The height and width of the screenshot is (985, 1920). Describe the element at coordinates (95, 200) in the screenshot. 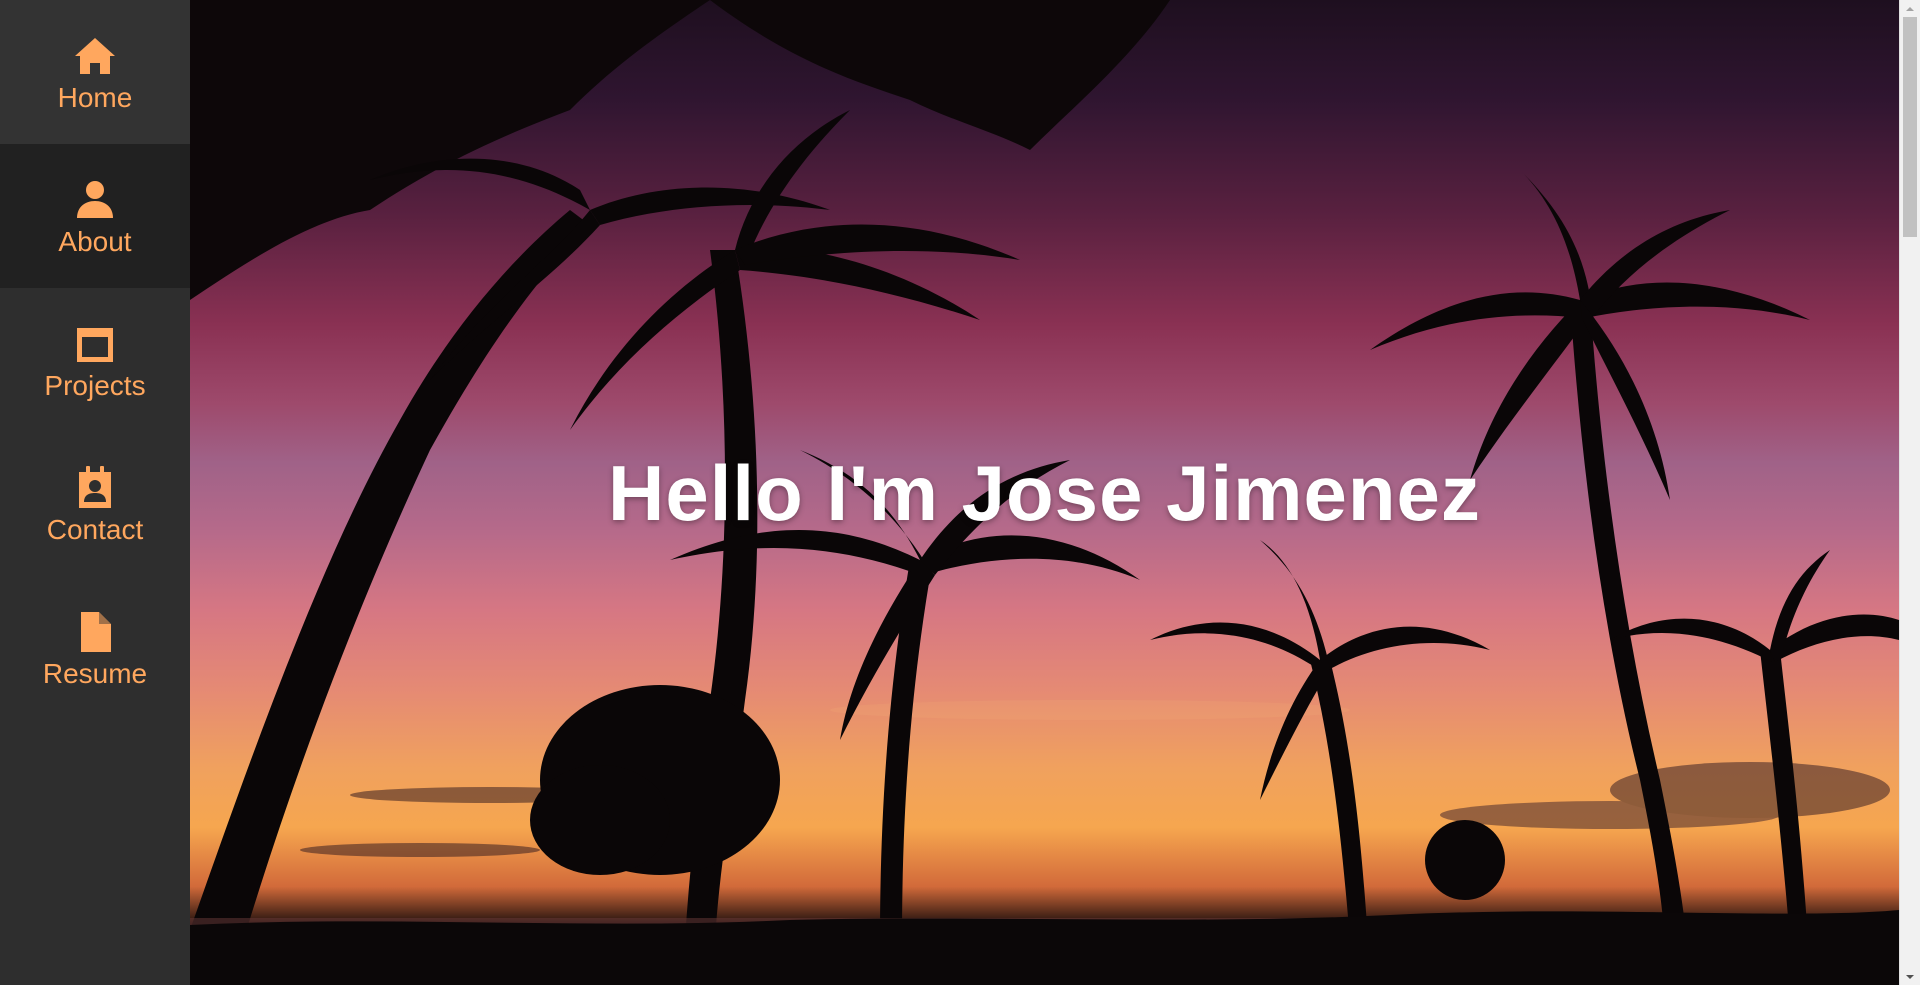

I see `user-icon` at that location.